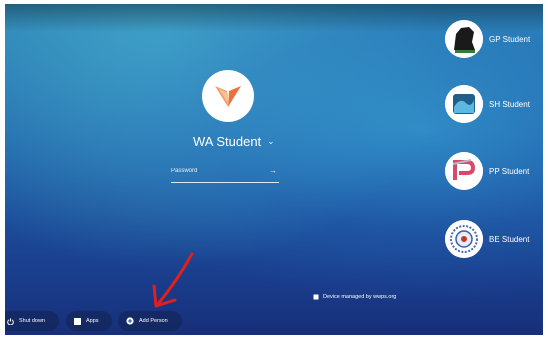 This screenshot has width=548, height=339. I want to click on main-user-avatar, so click(228, 96).